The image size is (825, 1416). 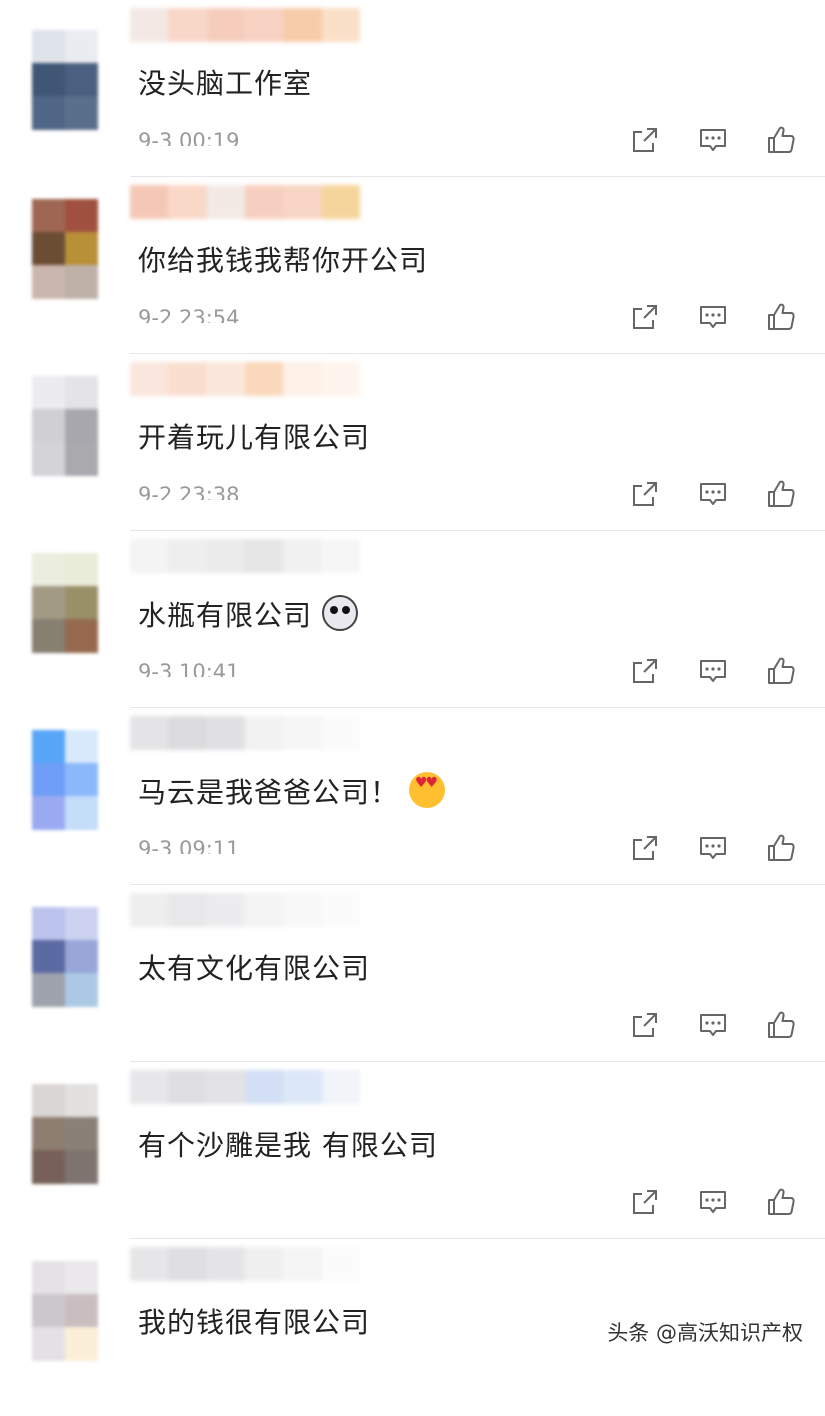 I want to click on comment-text: 没头脑工作室, so click(x=225, y=84).